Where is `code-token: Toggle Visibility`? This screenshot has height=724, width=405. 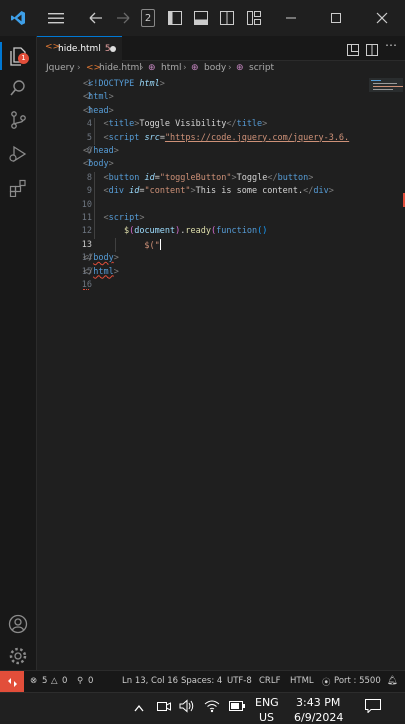
code-token: Toggle Visibility is located at coordinates (183, 124).